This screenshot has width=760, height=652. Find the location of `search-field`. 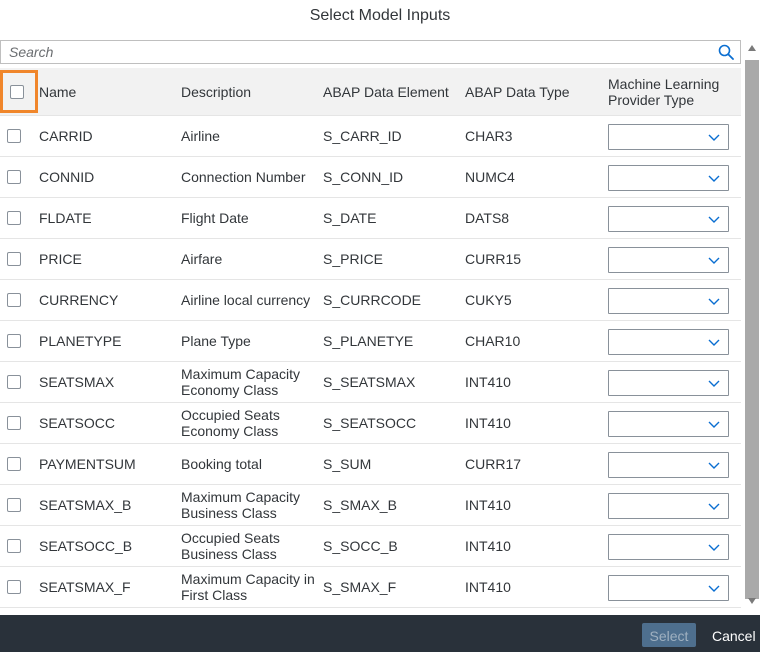

search-field is located at coordinates (370, 52).